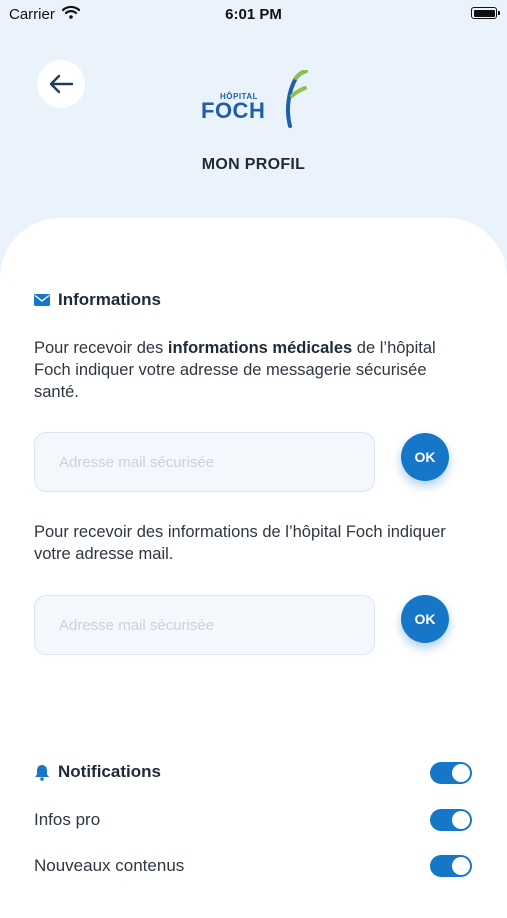 This screenshot has width=507, height=918. I want to click on hospital-logo: HÔPITAL FOCH, so click(255, 101).